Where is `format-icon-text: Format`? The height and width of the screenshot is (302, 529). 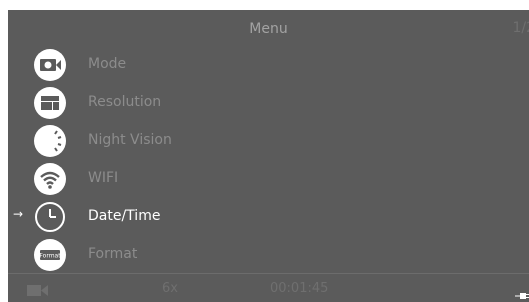 format-icon-text: Format is located at coordinates (50, 256).